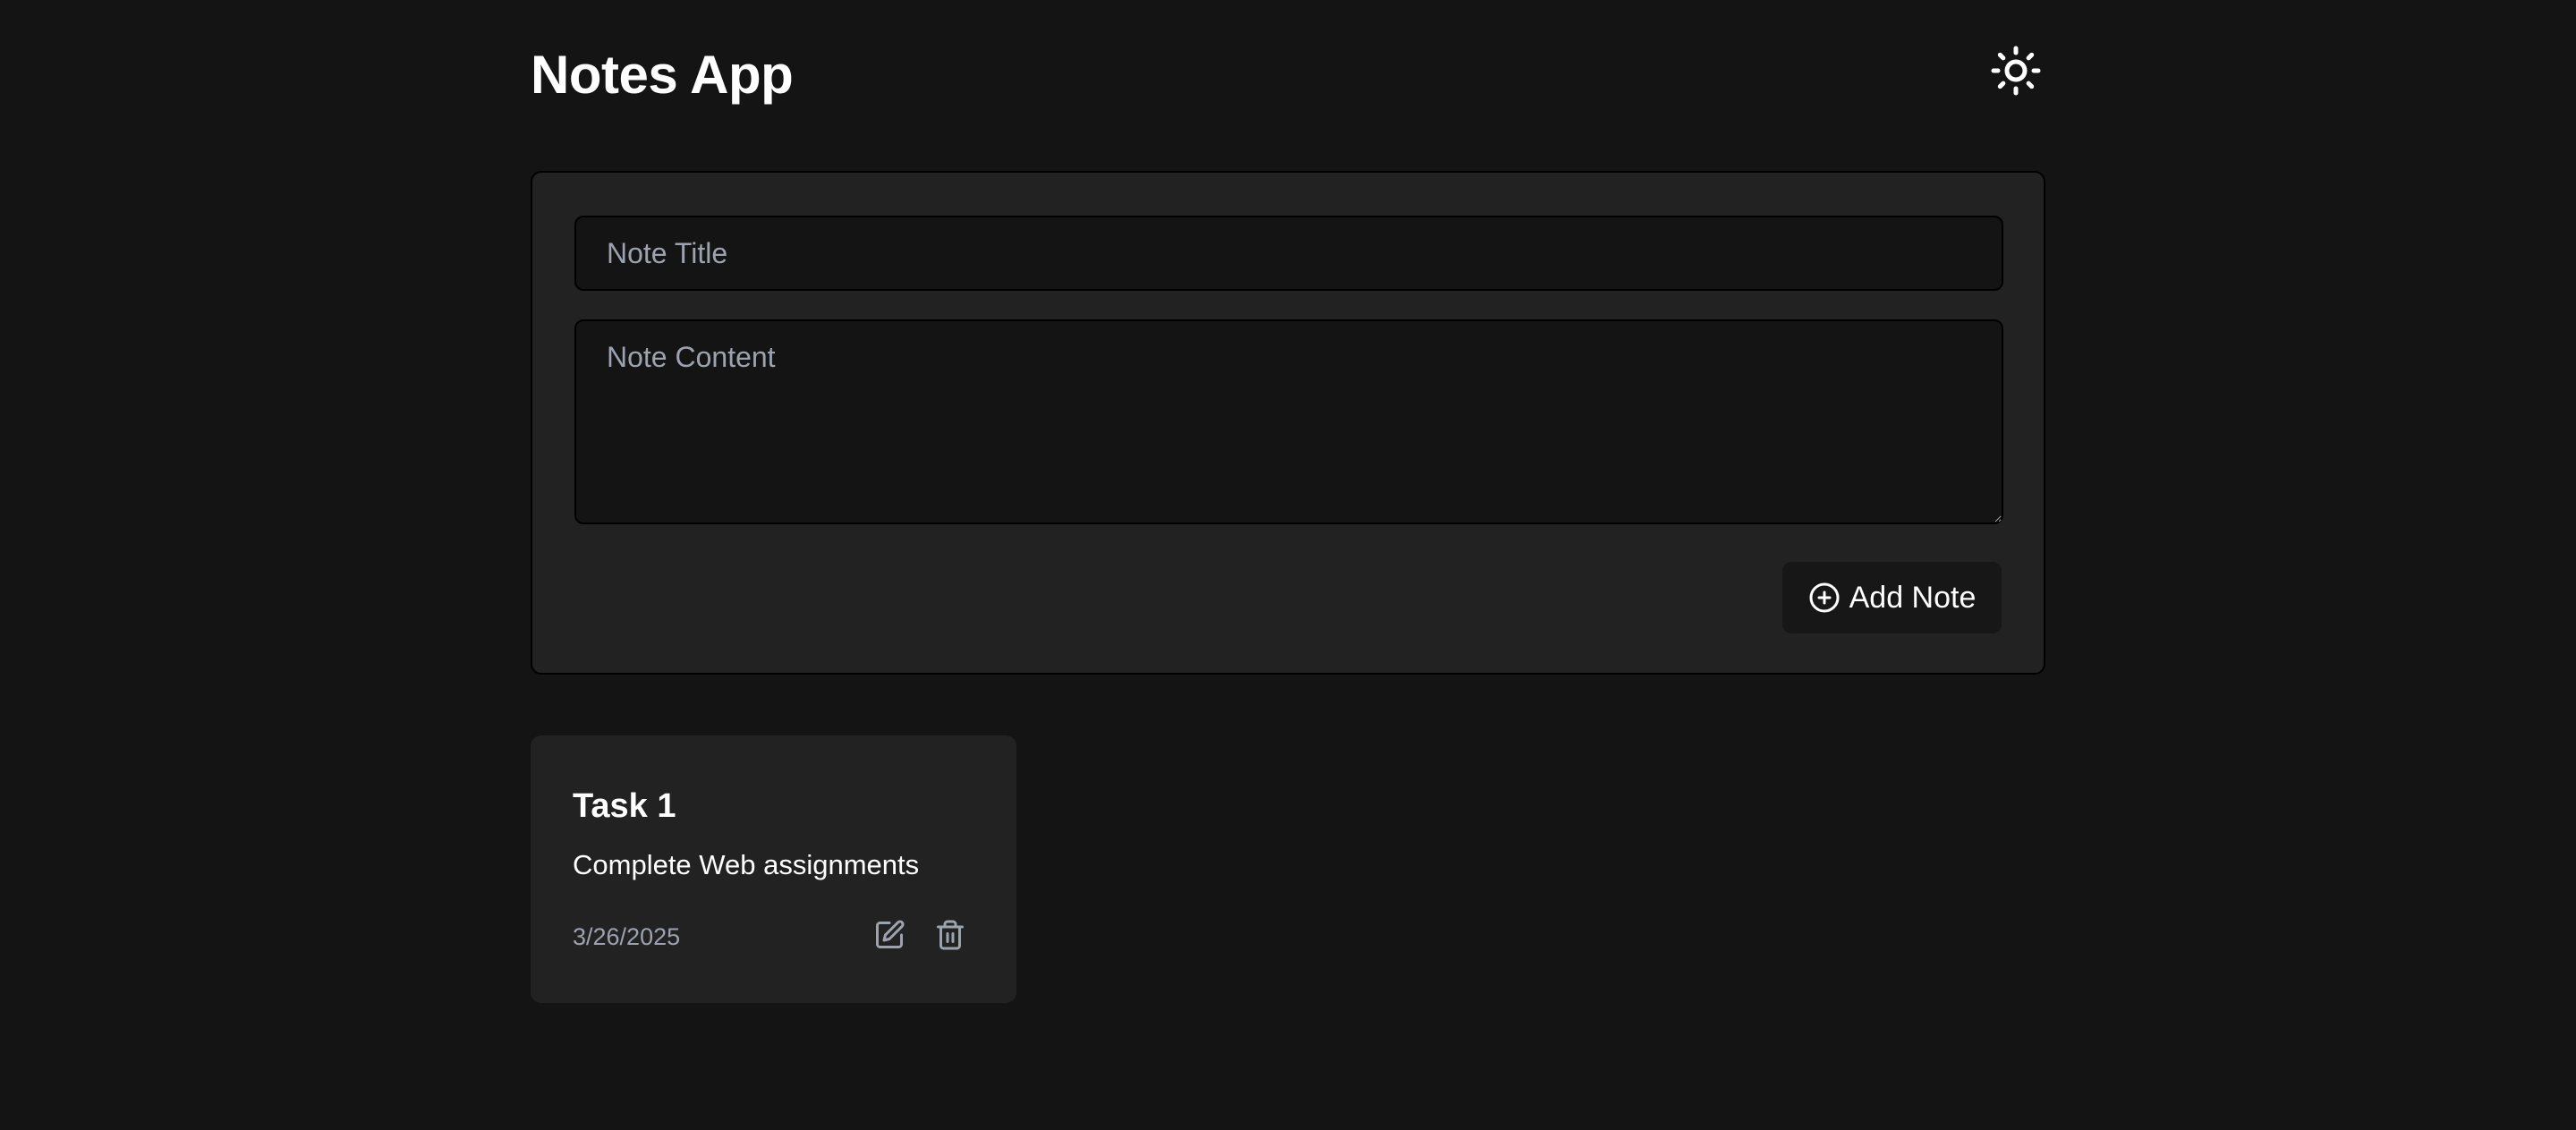 This screenshot has height=1130, width=2576. I want to click on plus-circle-icon, so click(1824, 598).